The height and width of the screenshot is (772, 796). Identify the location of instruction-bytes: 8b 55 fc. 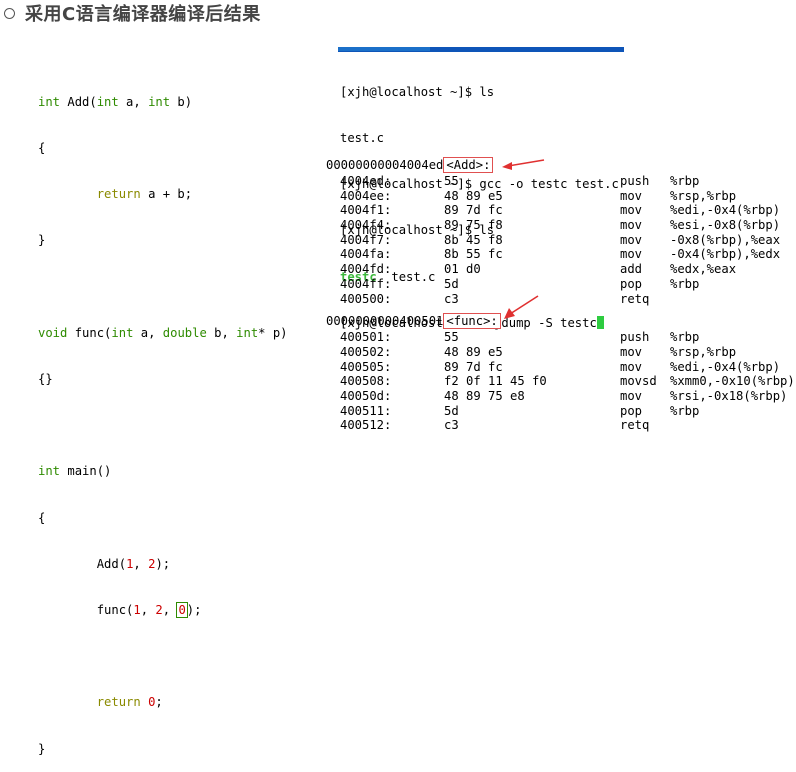
(473, 254).